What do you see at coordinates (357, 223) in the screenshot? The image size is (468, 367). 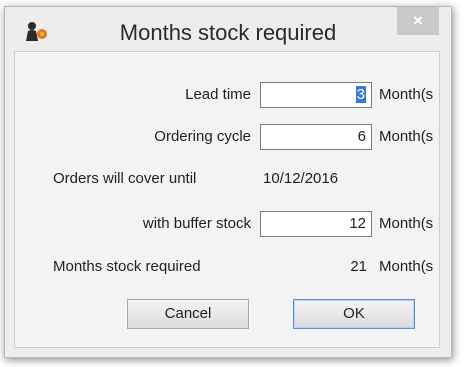 I see `buffer-stock-value: 12` at bounding box center [357, 223].